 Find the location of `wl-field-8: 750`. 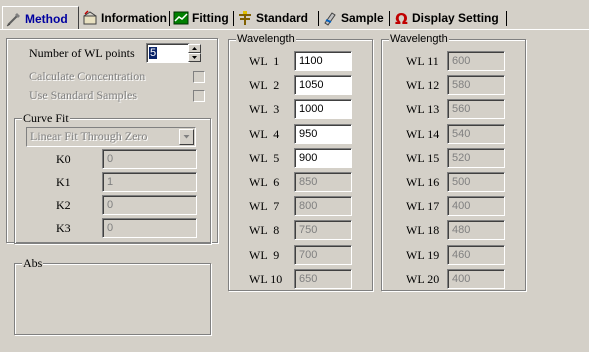

wl-field-8: 750 is located at coordinates (323, 230).